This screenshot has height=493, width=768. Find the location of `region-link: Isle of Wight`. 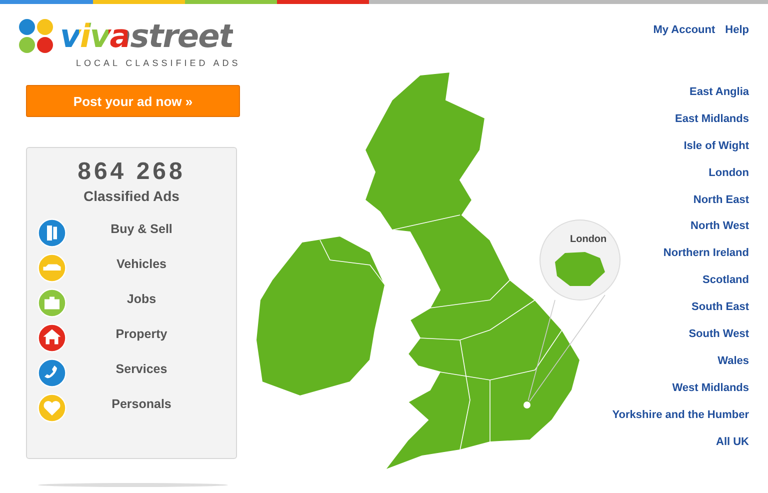

region-link: Isle of Wight is located at coordinates (716, 146).